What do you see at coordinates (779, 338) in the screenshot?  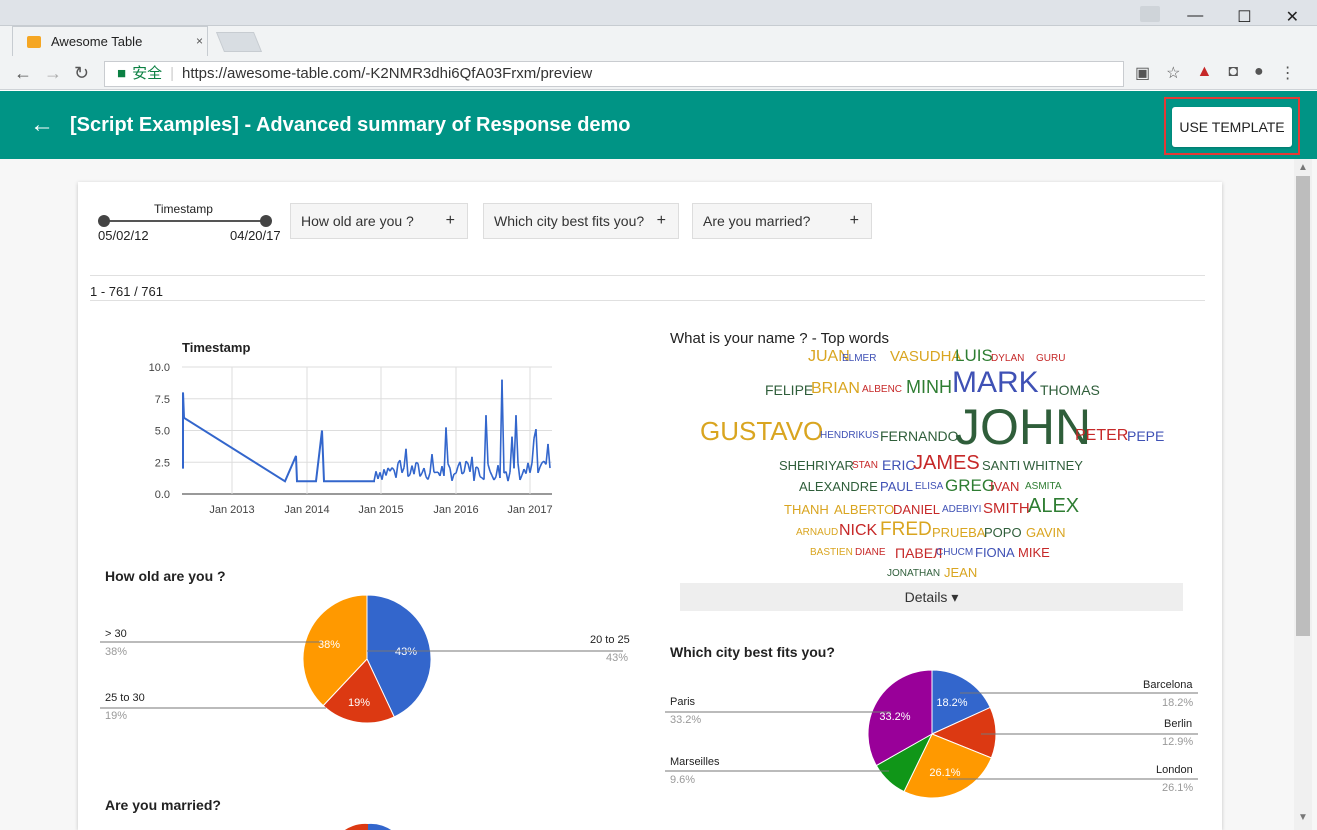 I see `wordcloud-title: What is your name ? - Top words` at bounding box center [779, 338].